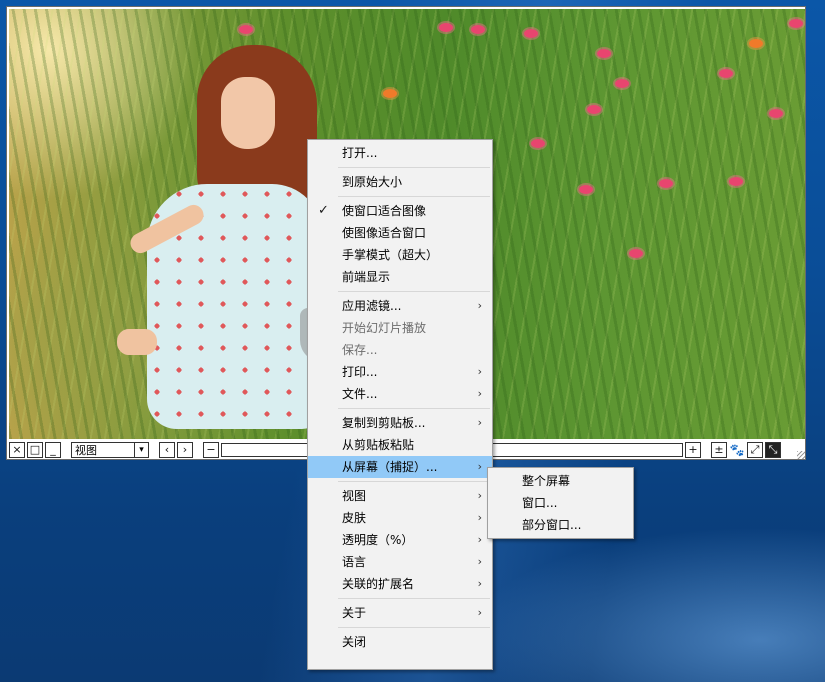 The width and height of the screenshot is (825, 682). I want to click on previous-image-button: ‹, so click(167, 449).